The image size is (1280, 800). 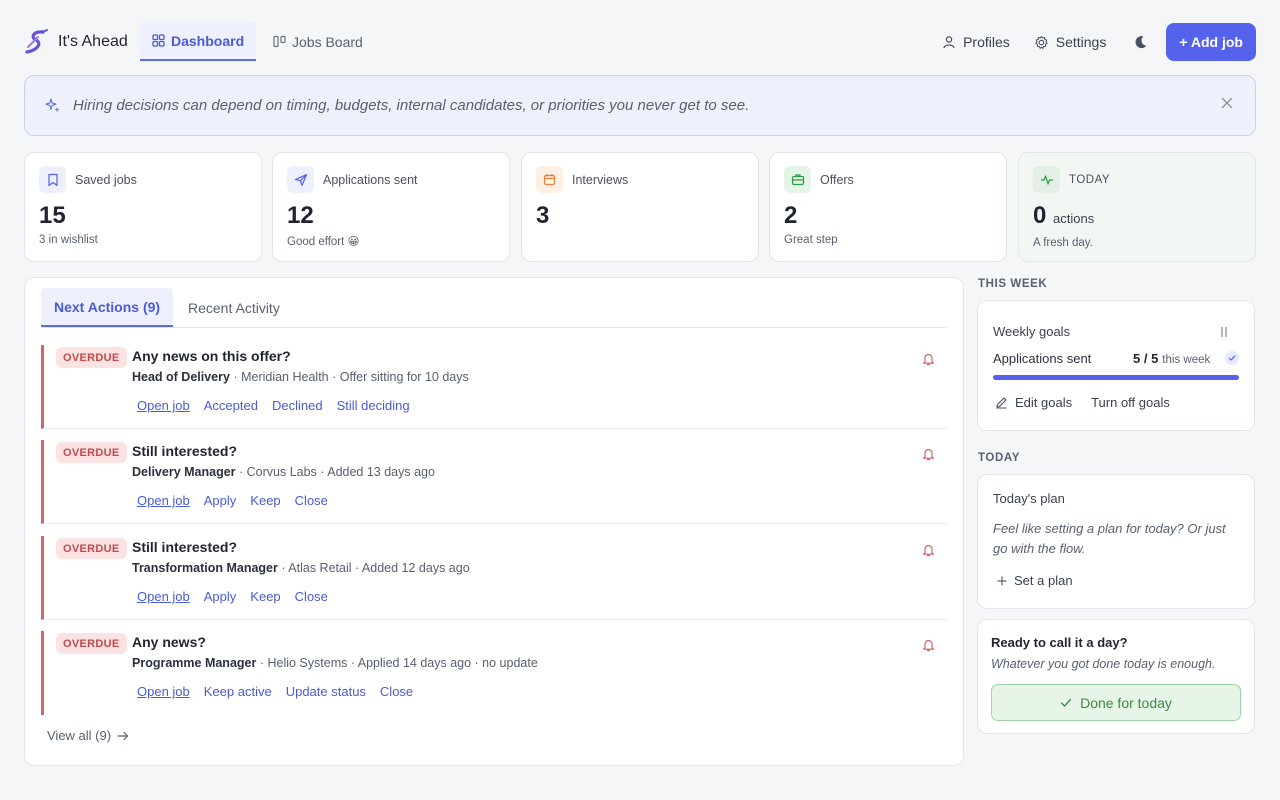 I want to click on today-count: 0, so click(x=1040, y=215).